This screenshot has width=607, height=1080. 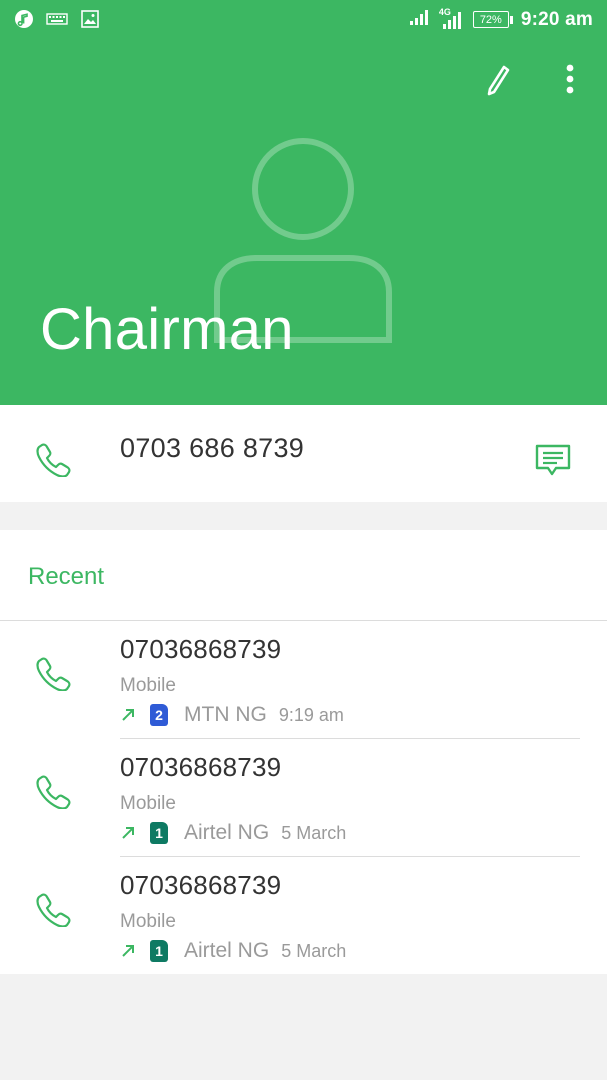 I want to click on contact-name: Chairman, so click(x=167, y=329).